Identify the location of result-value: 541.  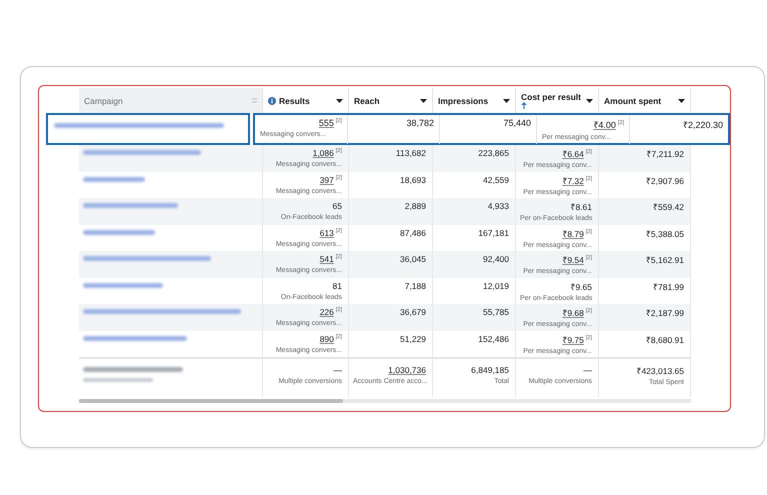
(327, 259).